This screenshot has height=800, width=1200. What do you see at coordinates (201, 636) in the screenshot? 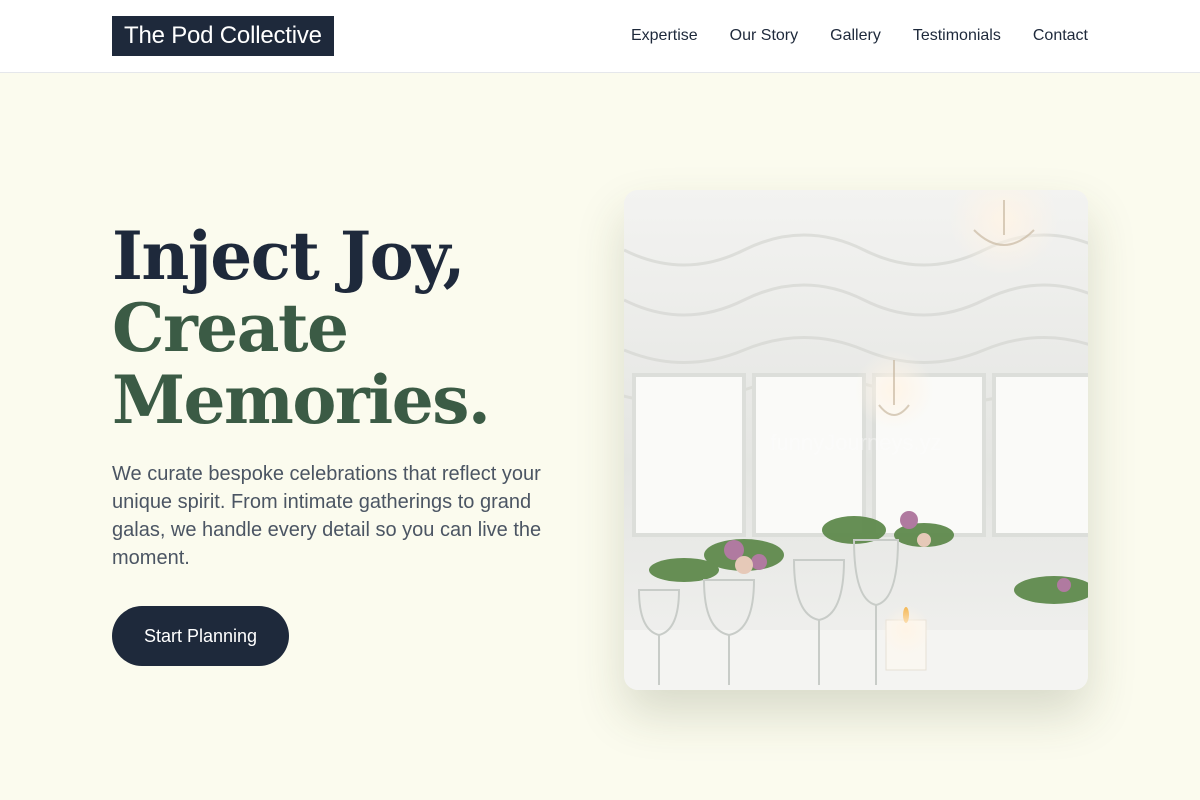
I see `start-planning-button: Start Planning` at bounding box center [201, 636].